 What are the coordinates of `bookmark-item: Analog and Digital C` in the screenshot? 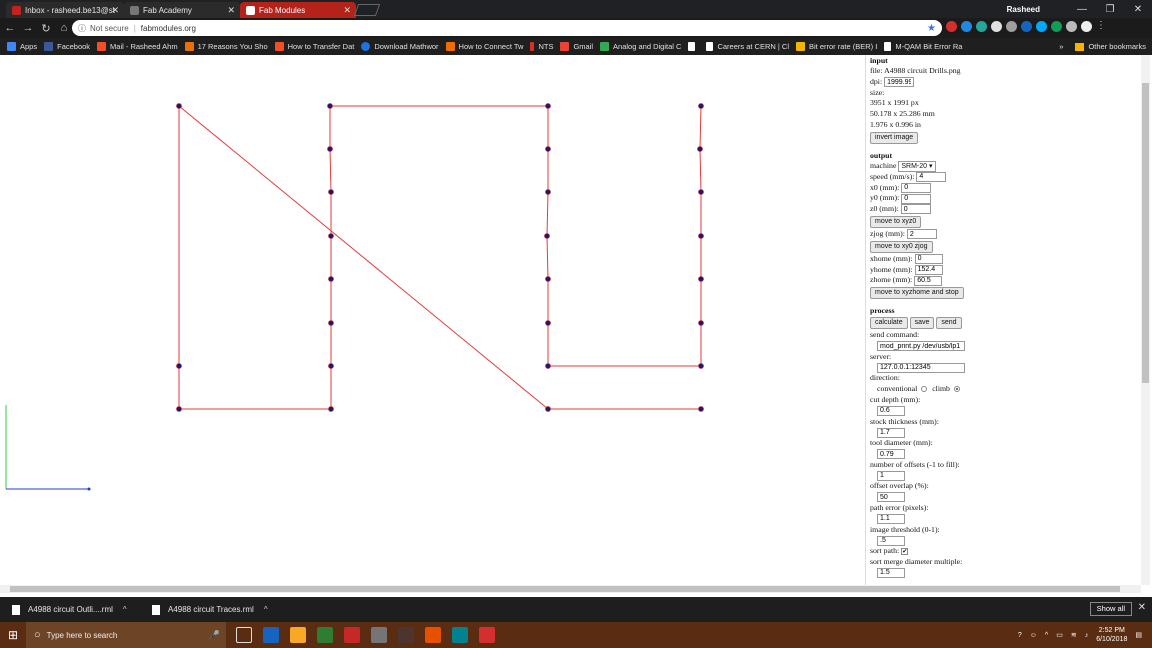 It's located at (640, 46).